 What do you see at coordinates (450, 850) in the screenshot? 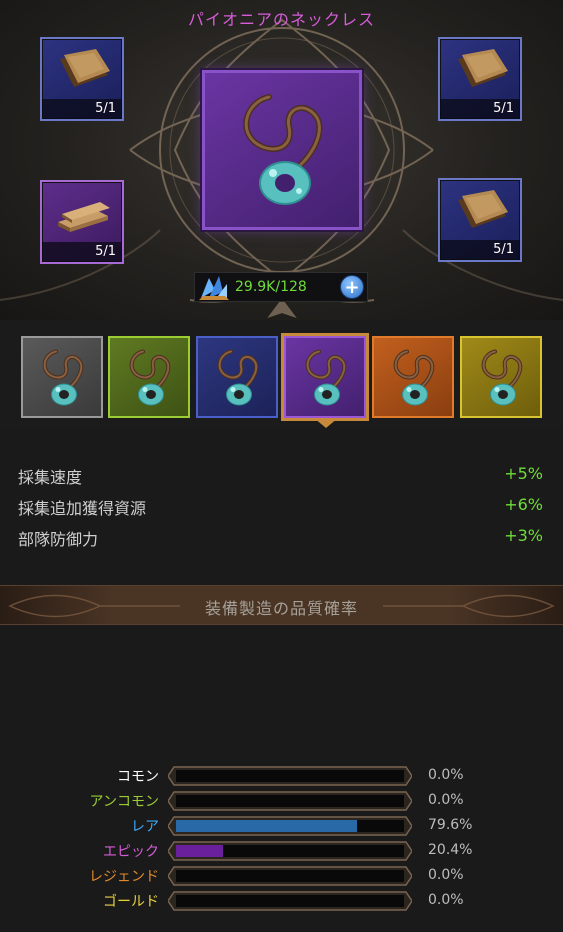
I see `probability-value: 20.4%` at bounding box center [450, 850].